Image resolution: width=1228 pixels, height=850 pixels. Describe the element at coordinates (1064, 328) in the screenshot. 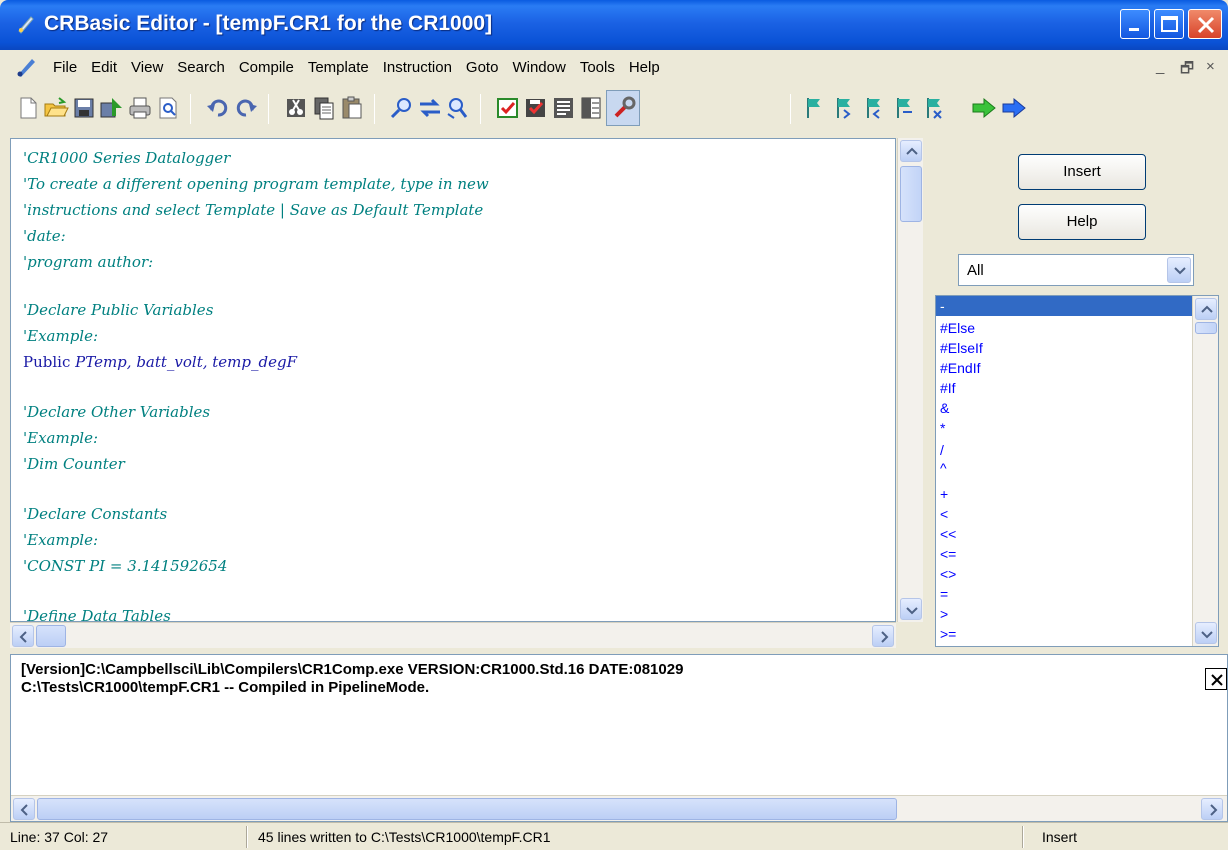

I see `list-item: #Else` at that location.